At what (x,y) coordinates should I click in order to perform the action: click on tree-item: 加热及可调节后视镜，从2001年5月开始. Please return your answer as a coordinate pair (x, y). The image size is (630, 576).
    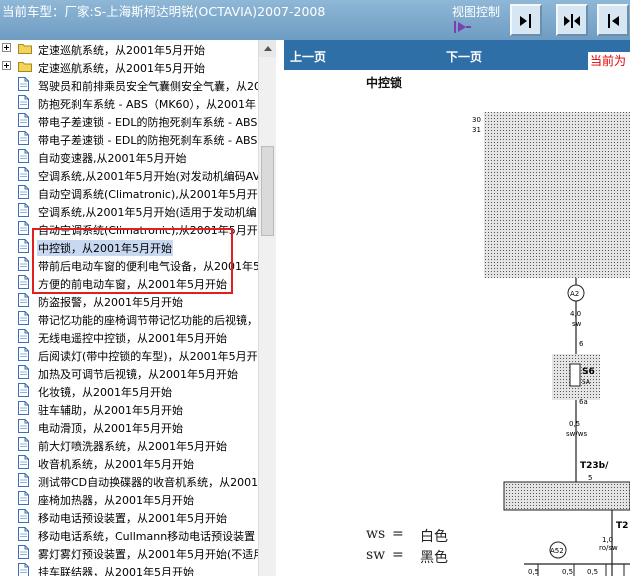
    Looking at the image, I should click on (129, 373).